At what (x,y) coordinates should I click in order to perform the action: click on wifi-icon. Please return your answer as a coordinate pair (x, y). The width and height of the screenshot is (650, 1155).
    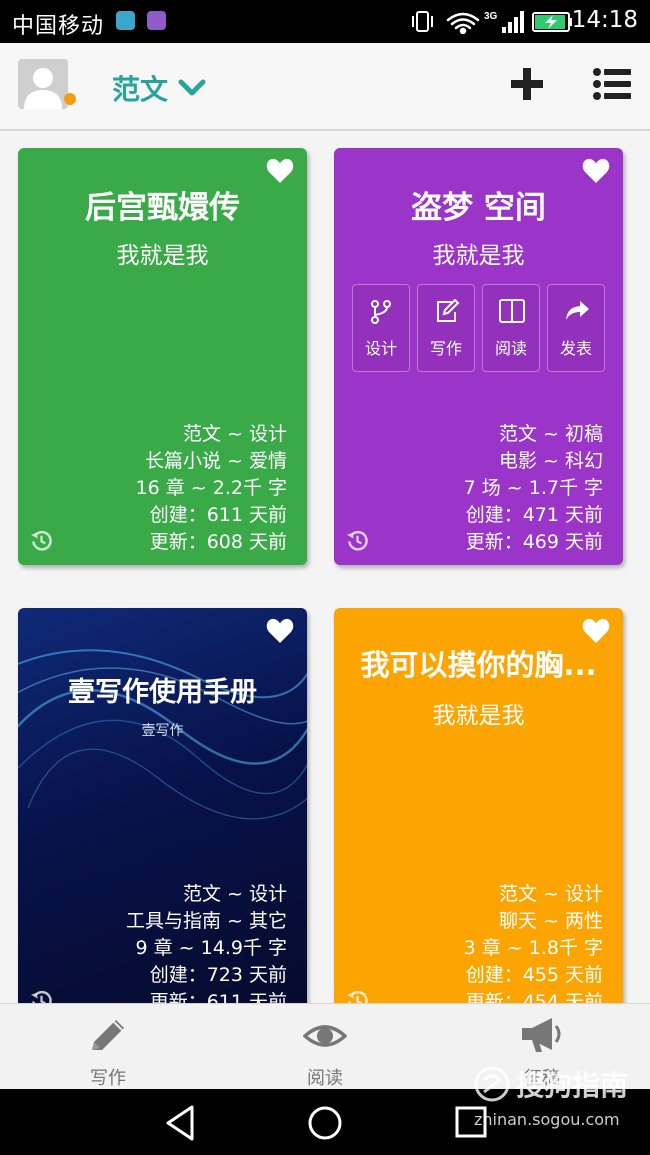
    Looking at the image, I should click on (463, 23).